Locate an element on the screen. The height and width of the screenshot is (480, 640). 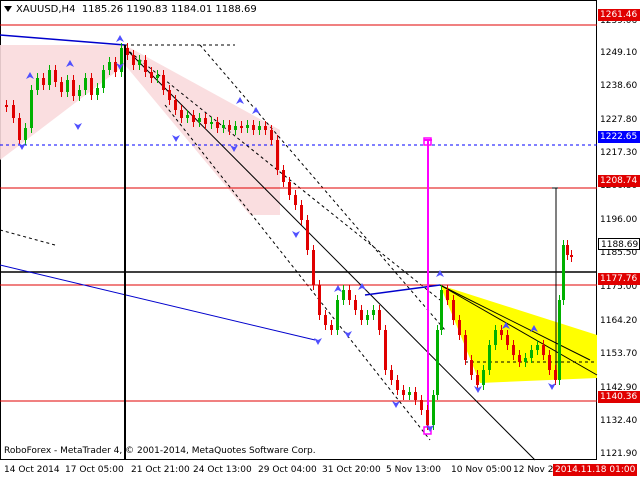
price-level-label: 1188.69 is located at coordinates (619, 244).